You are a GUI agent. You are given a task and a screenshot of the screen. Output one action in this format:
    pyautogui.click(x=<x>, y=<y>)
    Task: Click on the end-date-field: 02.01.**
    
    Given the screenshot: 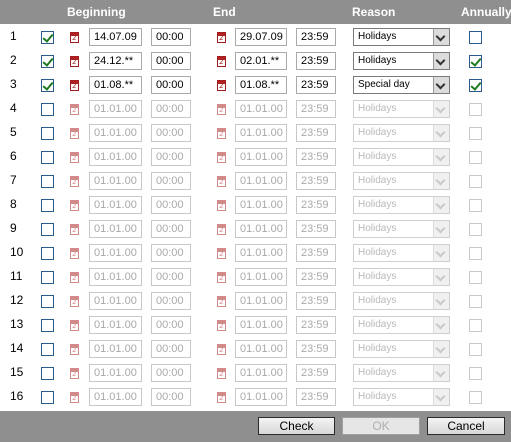 What is the action you would take?
    pyautogui.click(x=261, y=61)
    